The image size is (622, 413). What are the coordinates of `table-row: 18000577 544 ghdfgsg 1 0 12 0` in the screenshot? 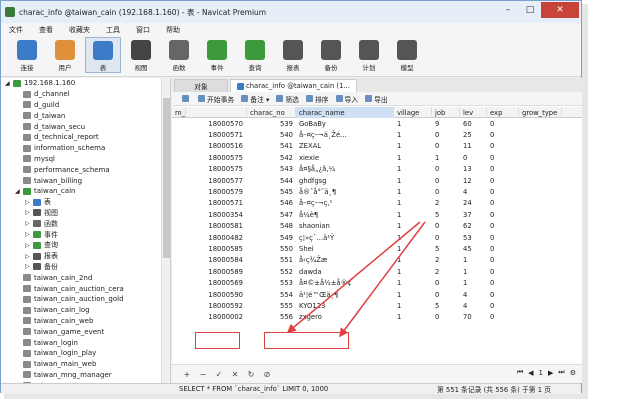 It's located at (377, 180).